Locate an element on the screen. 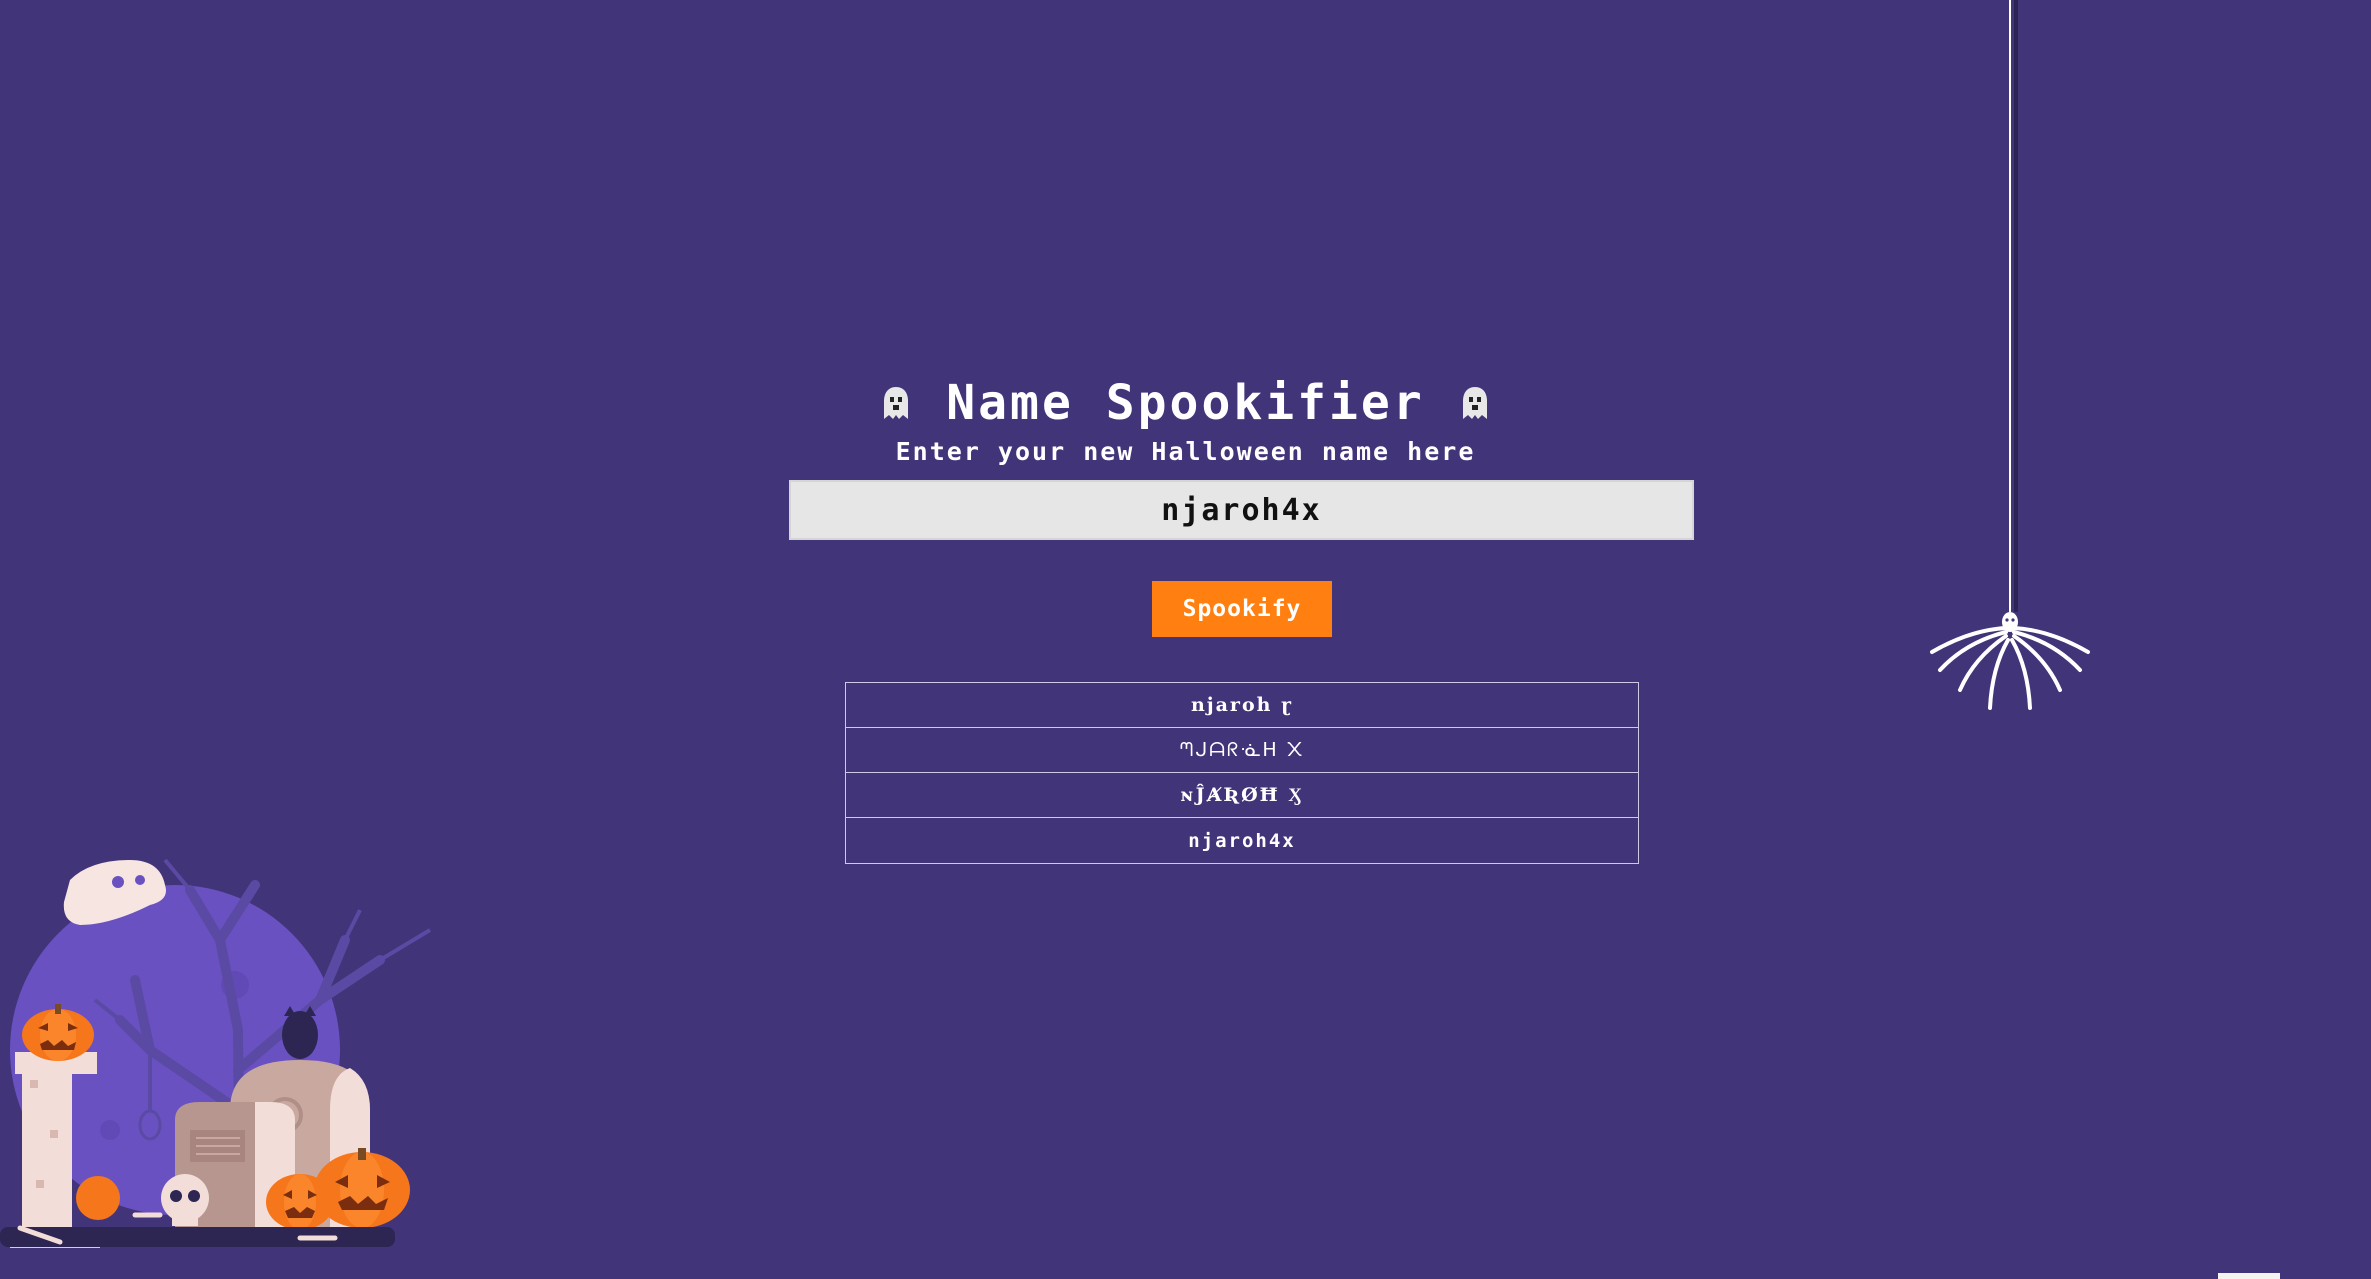 This screenshot has height=1279, width=2371. page-title: Name Spookifier is located at coordinates (1185, 403).